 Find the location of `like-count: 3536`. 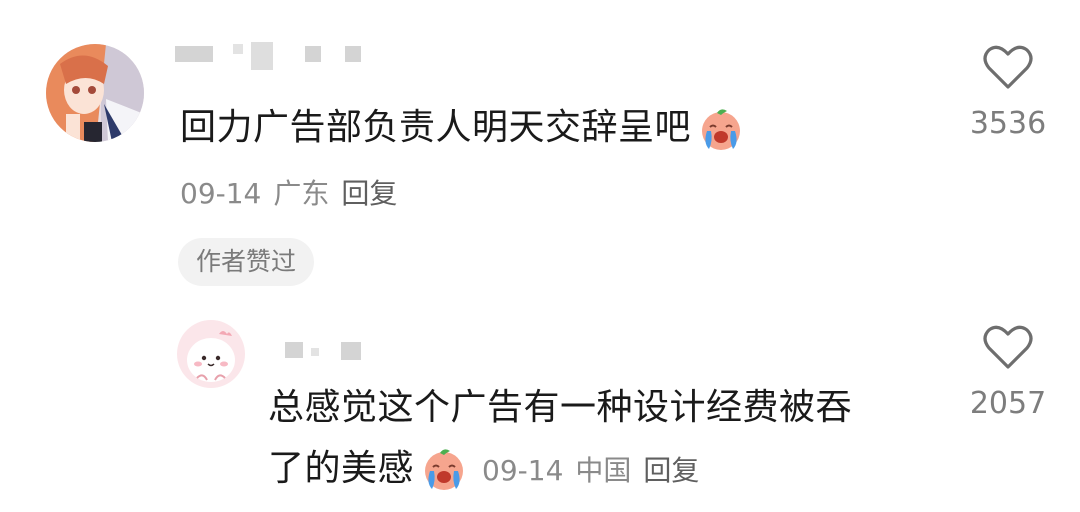

like-count: 3536 is located at coordinates (1008, 123).